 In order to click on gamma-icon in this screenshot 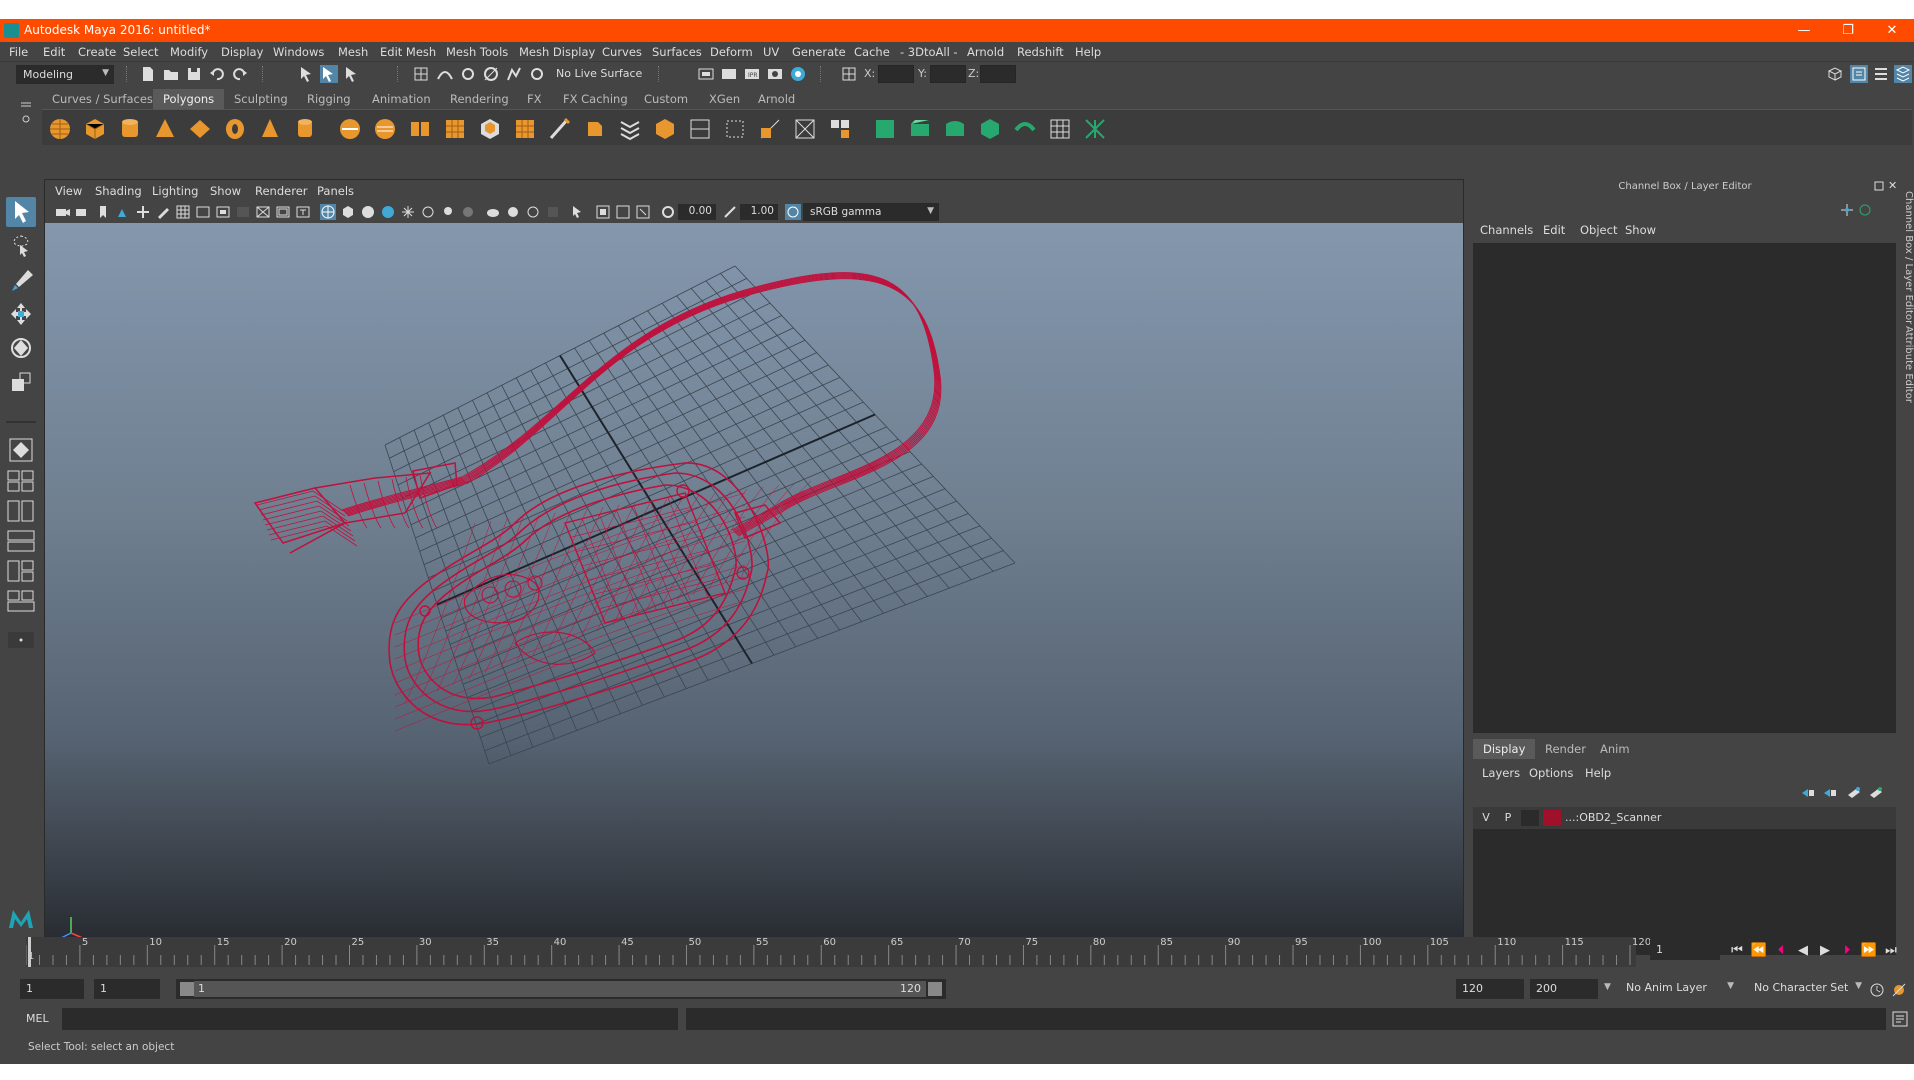, I will do `click(730, 212)`.